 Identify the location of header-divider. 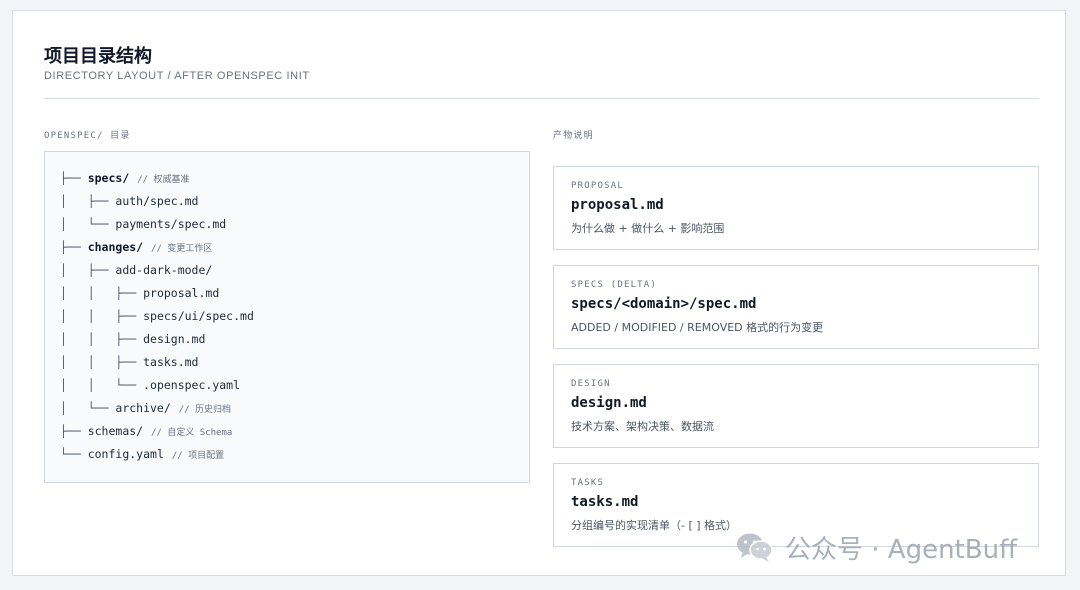
(541, 98).